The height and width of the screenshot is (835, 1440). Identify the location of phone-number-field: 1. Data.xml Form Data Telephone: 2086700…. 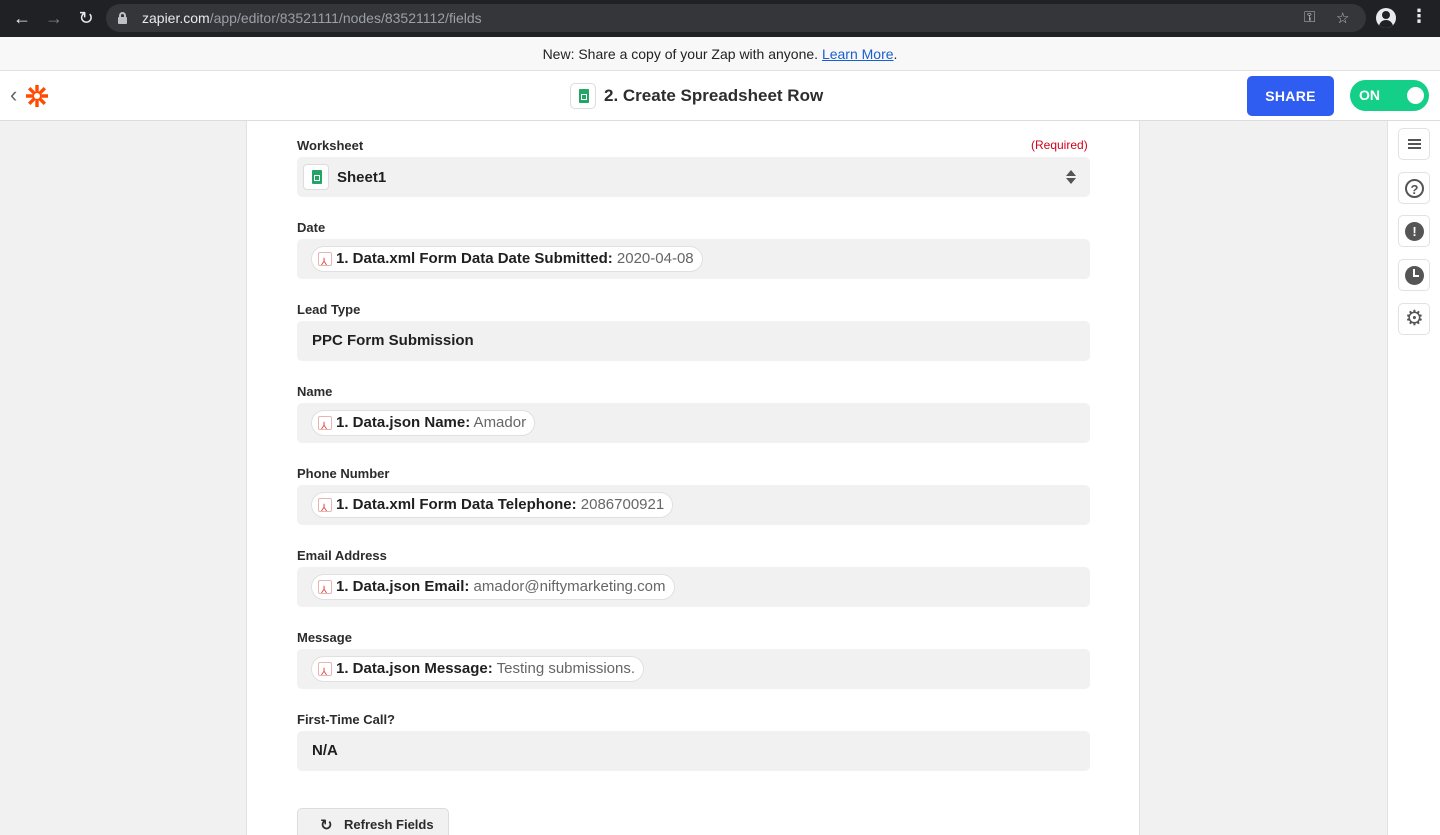
(693, 505).